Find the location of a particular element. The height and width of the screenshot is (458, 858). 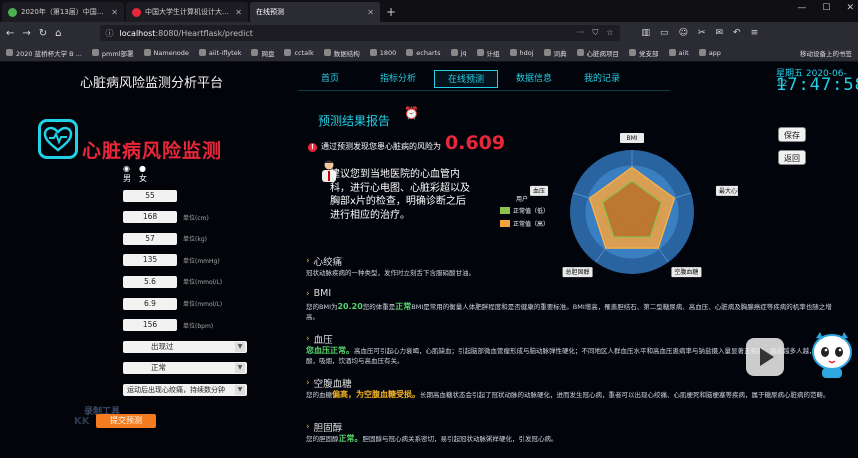

bookmark-item: echarts is located at coordinates (423, 52).